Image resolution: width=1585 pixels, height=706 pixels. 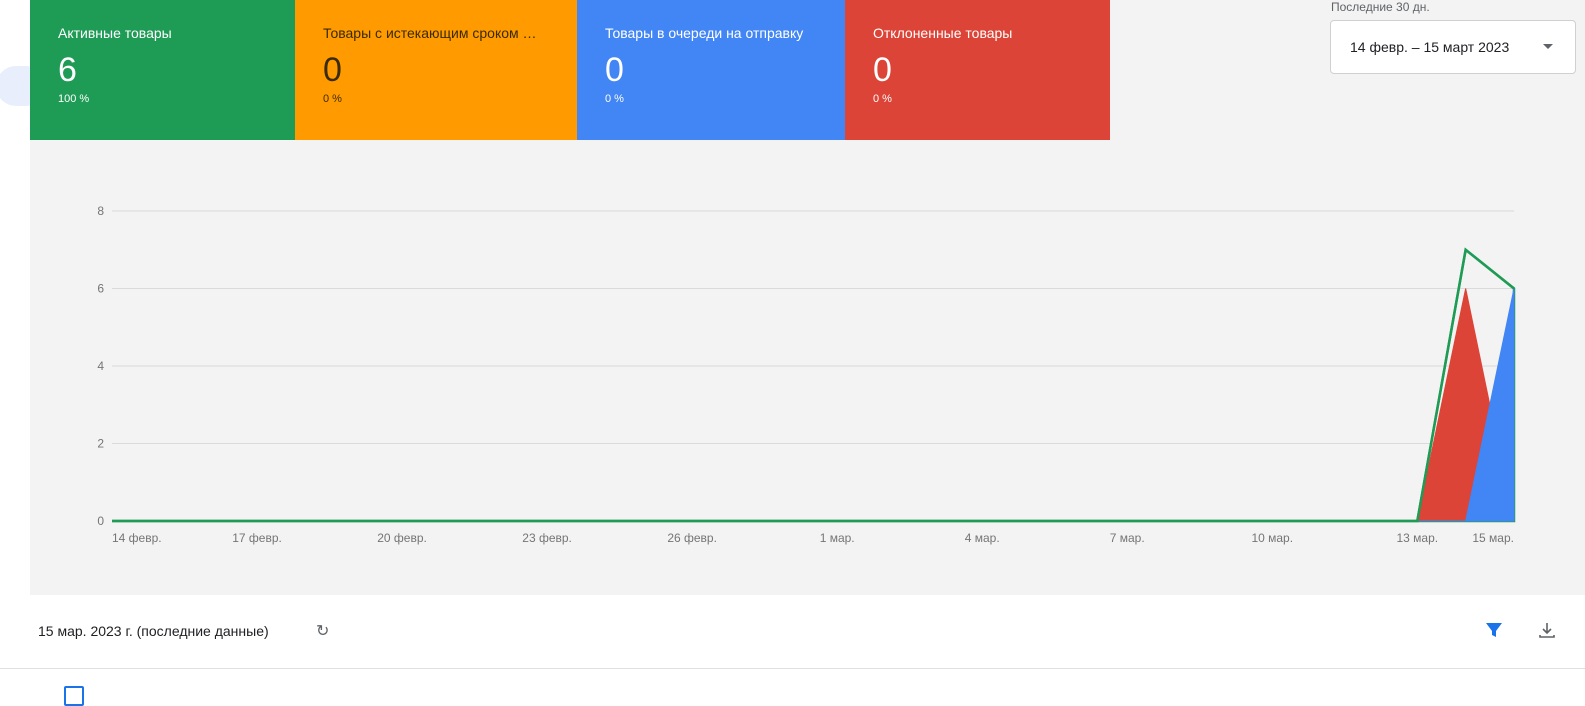 What do you see at coordinates (436, 70) in the screenshot?
I see `card-expiring-items: Товары с истекающим сроком … 0 0 %` at bounding box center [436, 70].